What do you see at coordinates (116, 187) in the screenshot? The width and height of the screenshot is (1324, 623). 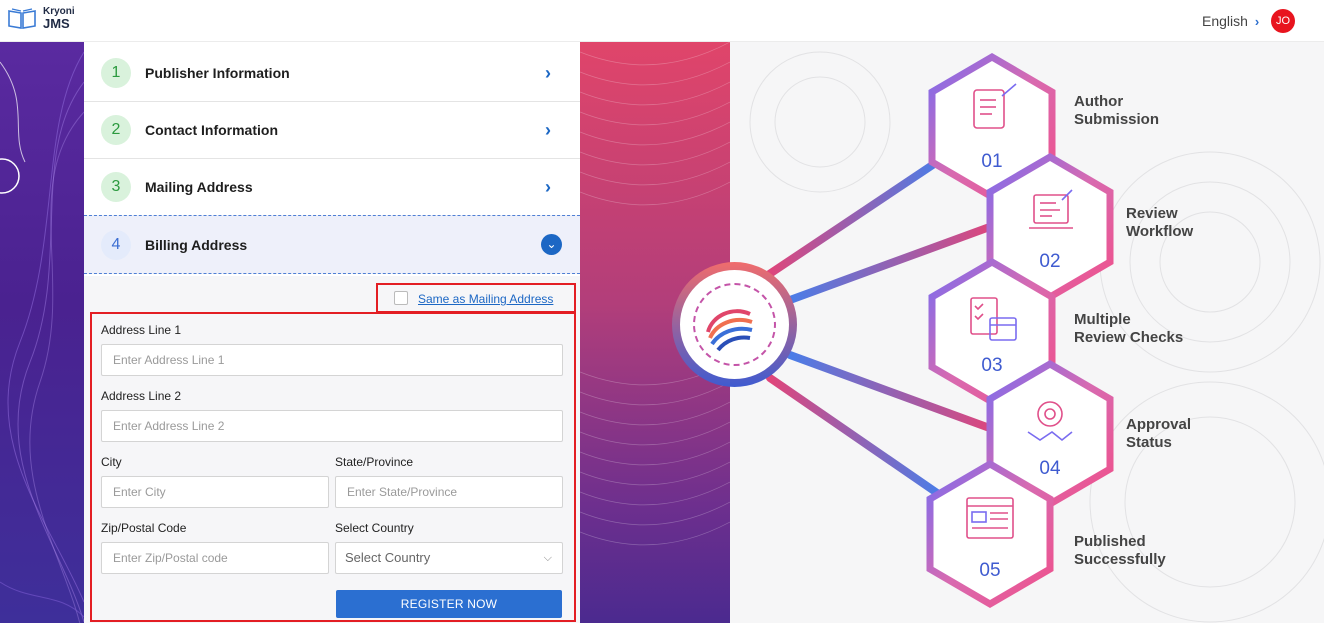 I see `step-number-badge: 3` at bounding box center [116, 187].